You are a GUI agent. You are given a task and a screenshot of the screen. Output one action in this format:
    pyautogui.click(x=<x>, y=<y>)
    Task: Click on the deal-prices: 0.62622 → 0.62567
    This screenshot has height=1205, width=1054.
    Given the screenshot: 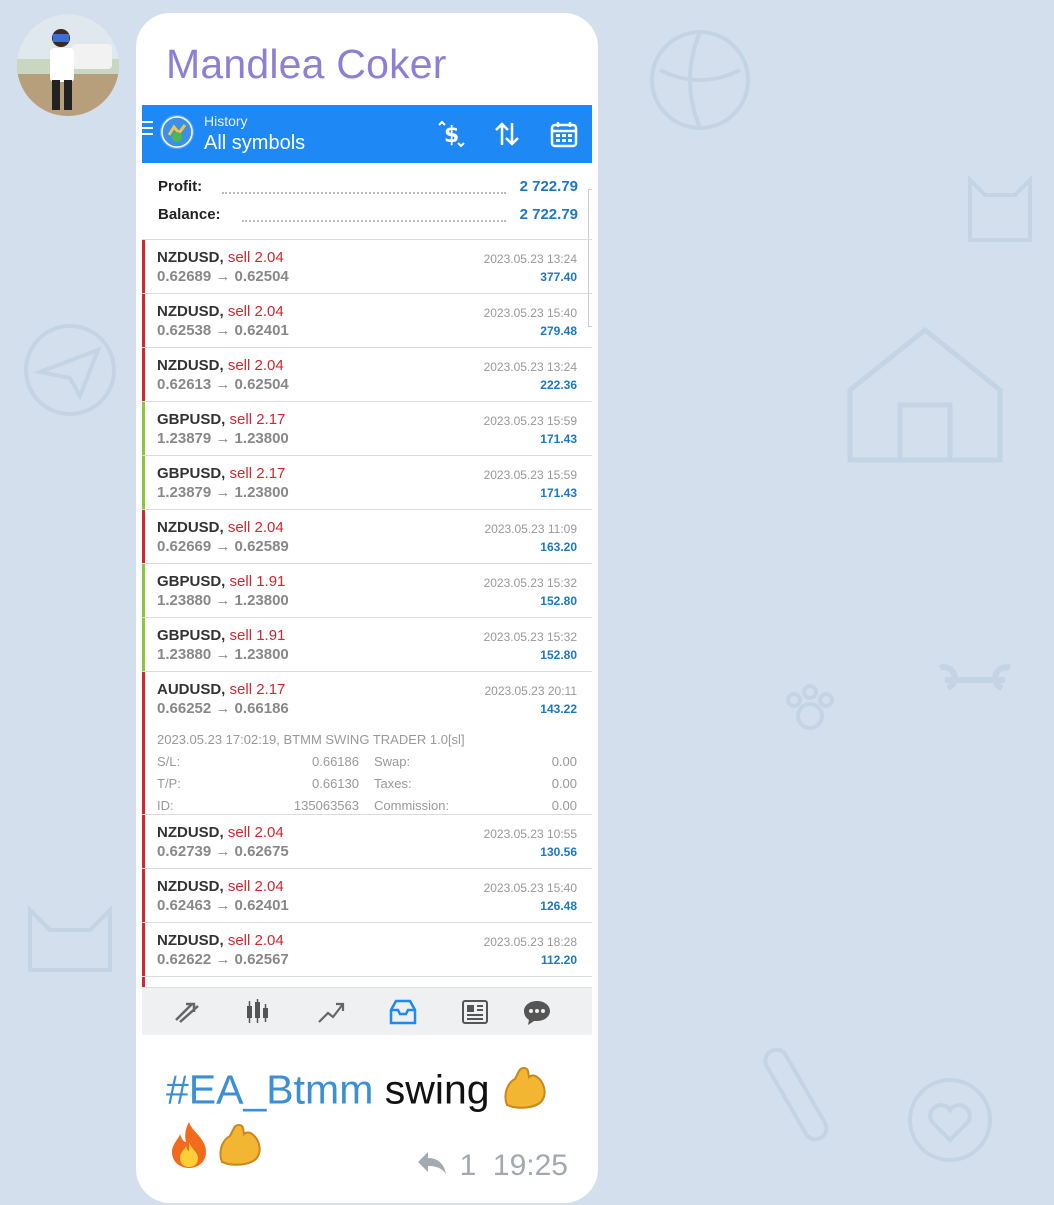 What is the action you would take?
    pyautogui.click(x=223, y=959)
    